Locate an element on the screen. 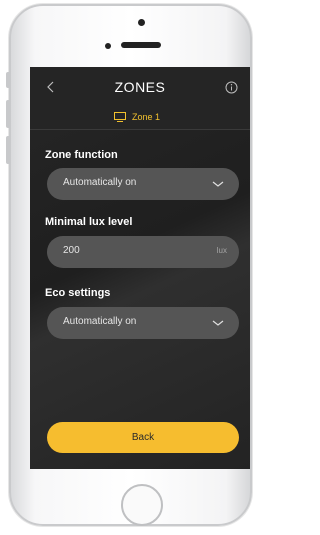  zone-selector: Zone 1 is located at coordinates (137, 117).